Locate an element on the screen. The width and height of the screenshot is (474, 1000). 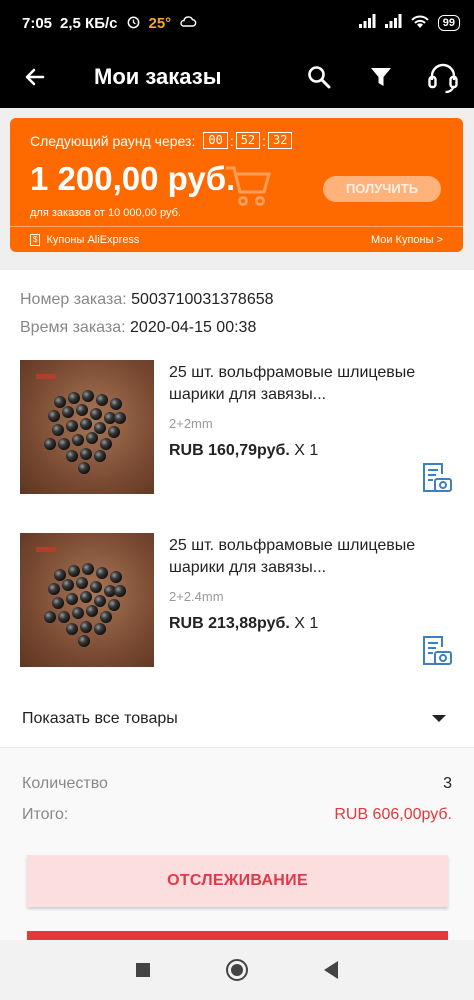
headset-icon is located at coordinates (443, 77).